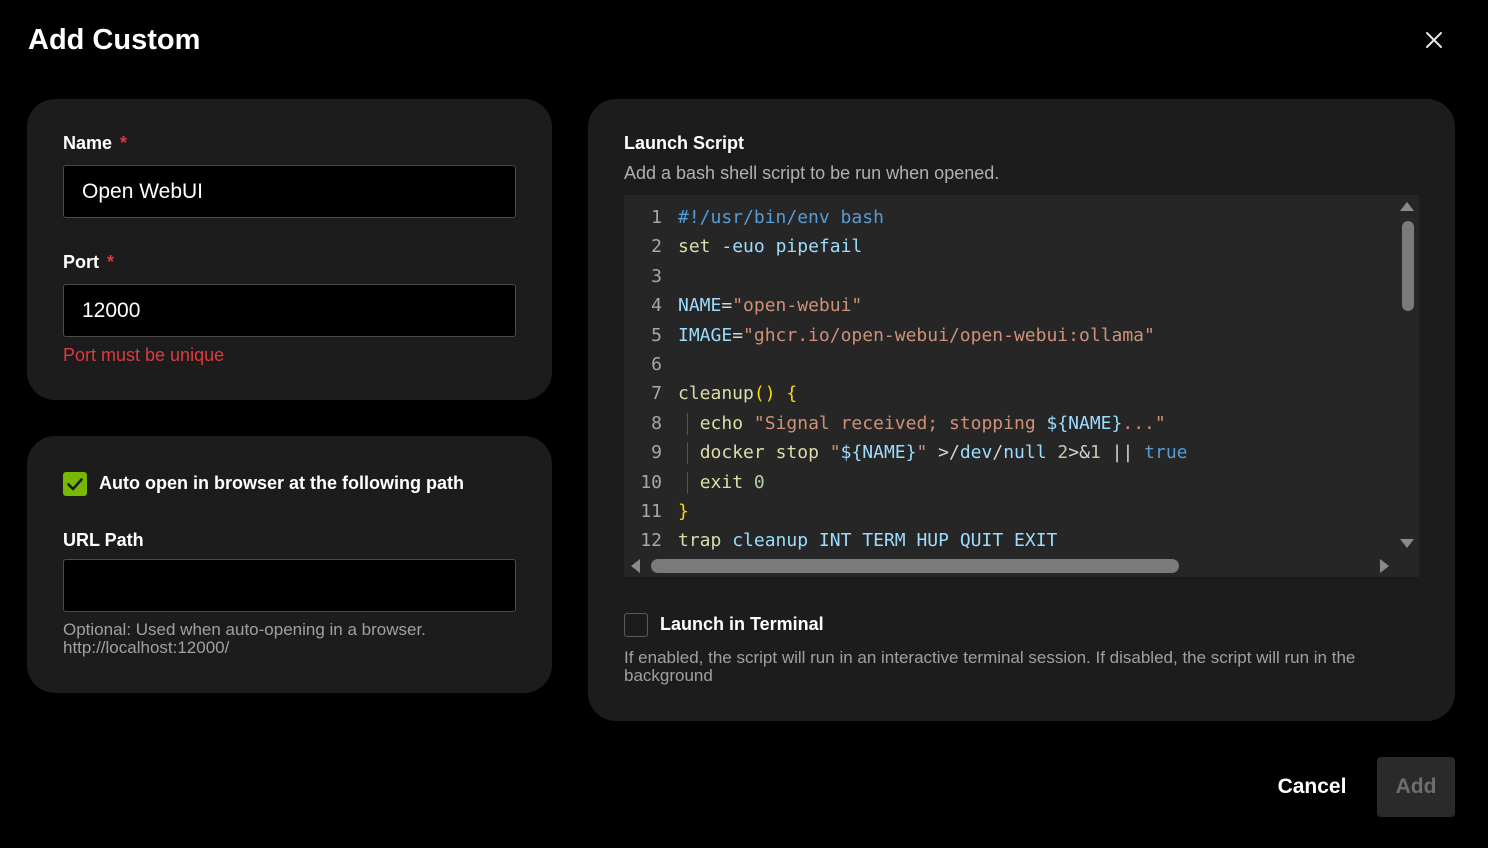  What do you see at coordinates (656, 276) in the screenshot?
I see `line-number: 3` at bounding box center [656, 276].